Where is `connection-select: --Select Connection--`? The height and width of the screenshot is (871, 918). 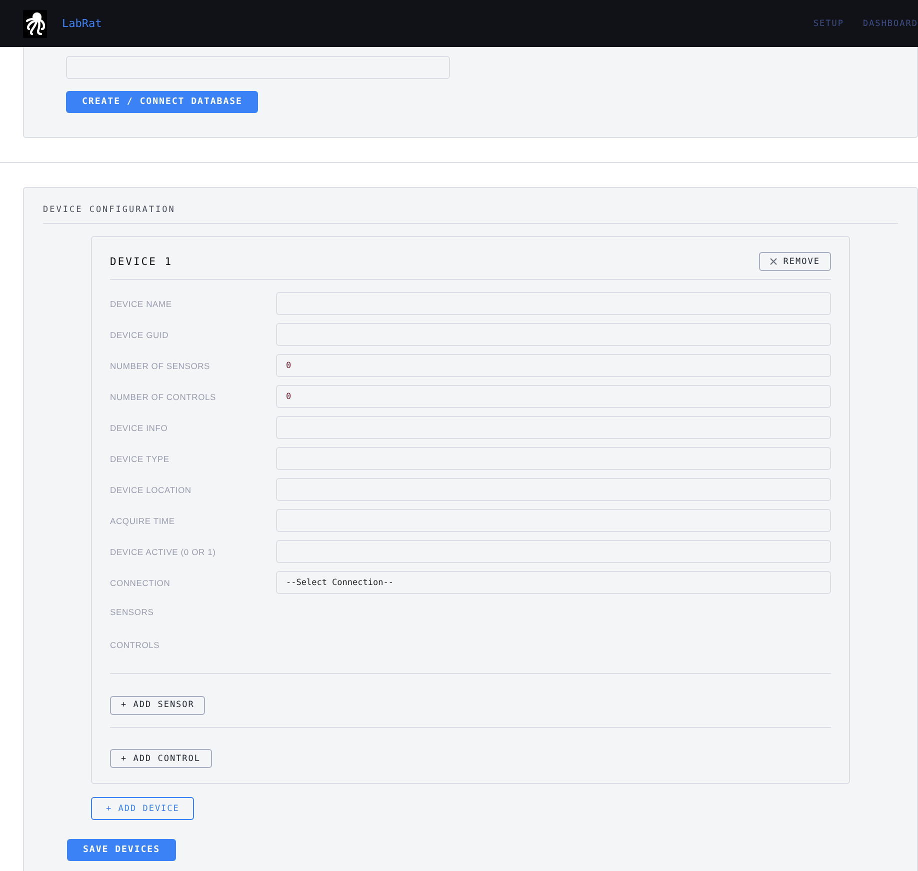
connection-select: --Select Connection-- is located at coordinates (553, 582).